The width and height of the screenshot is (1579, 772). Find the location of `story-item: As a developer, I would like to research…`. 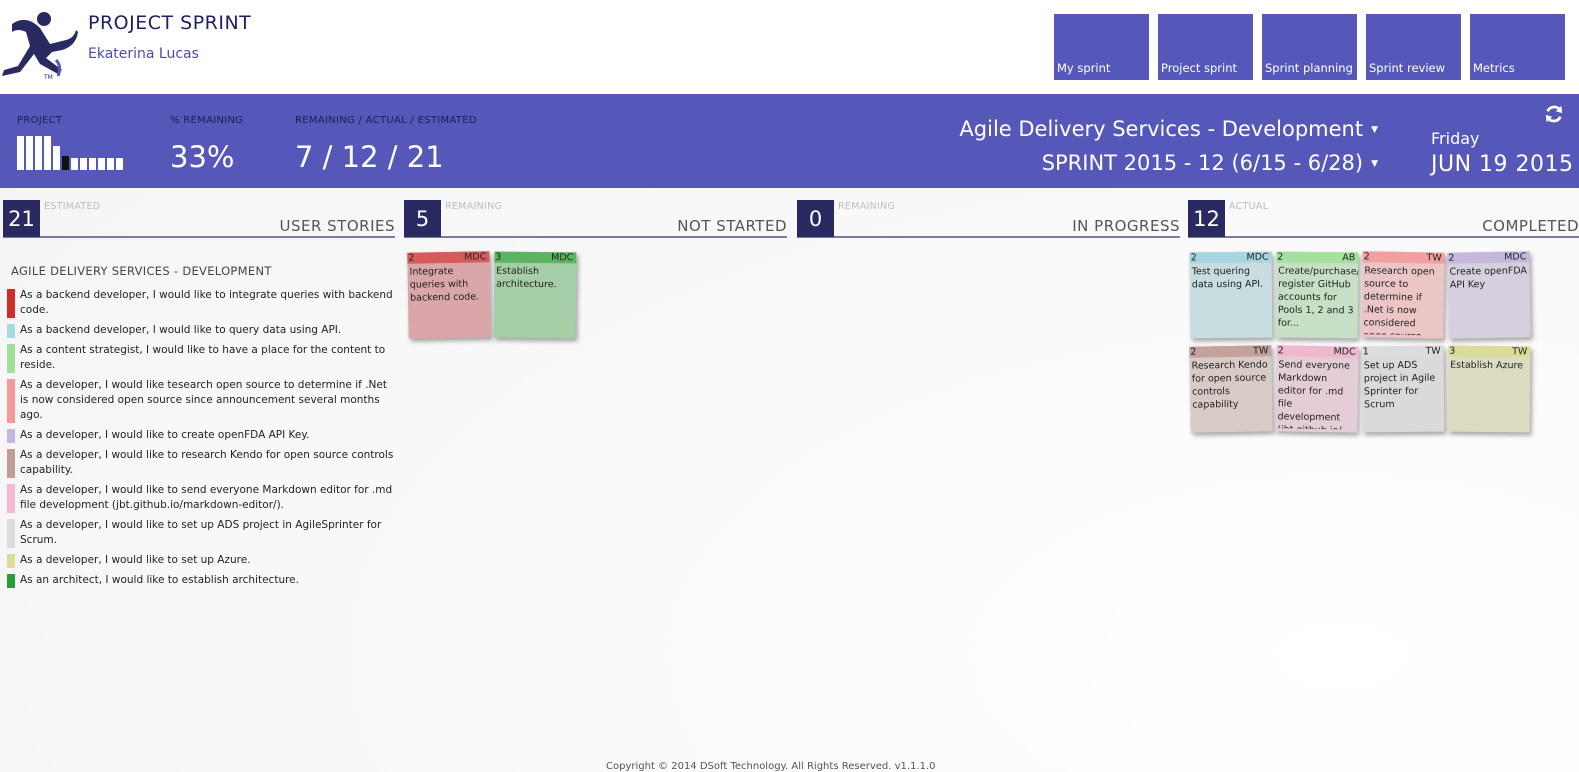

story-item: As a developer, I would like to research… is located at coordinates (202, 463).